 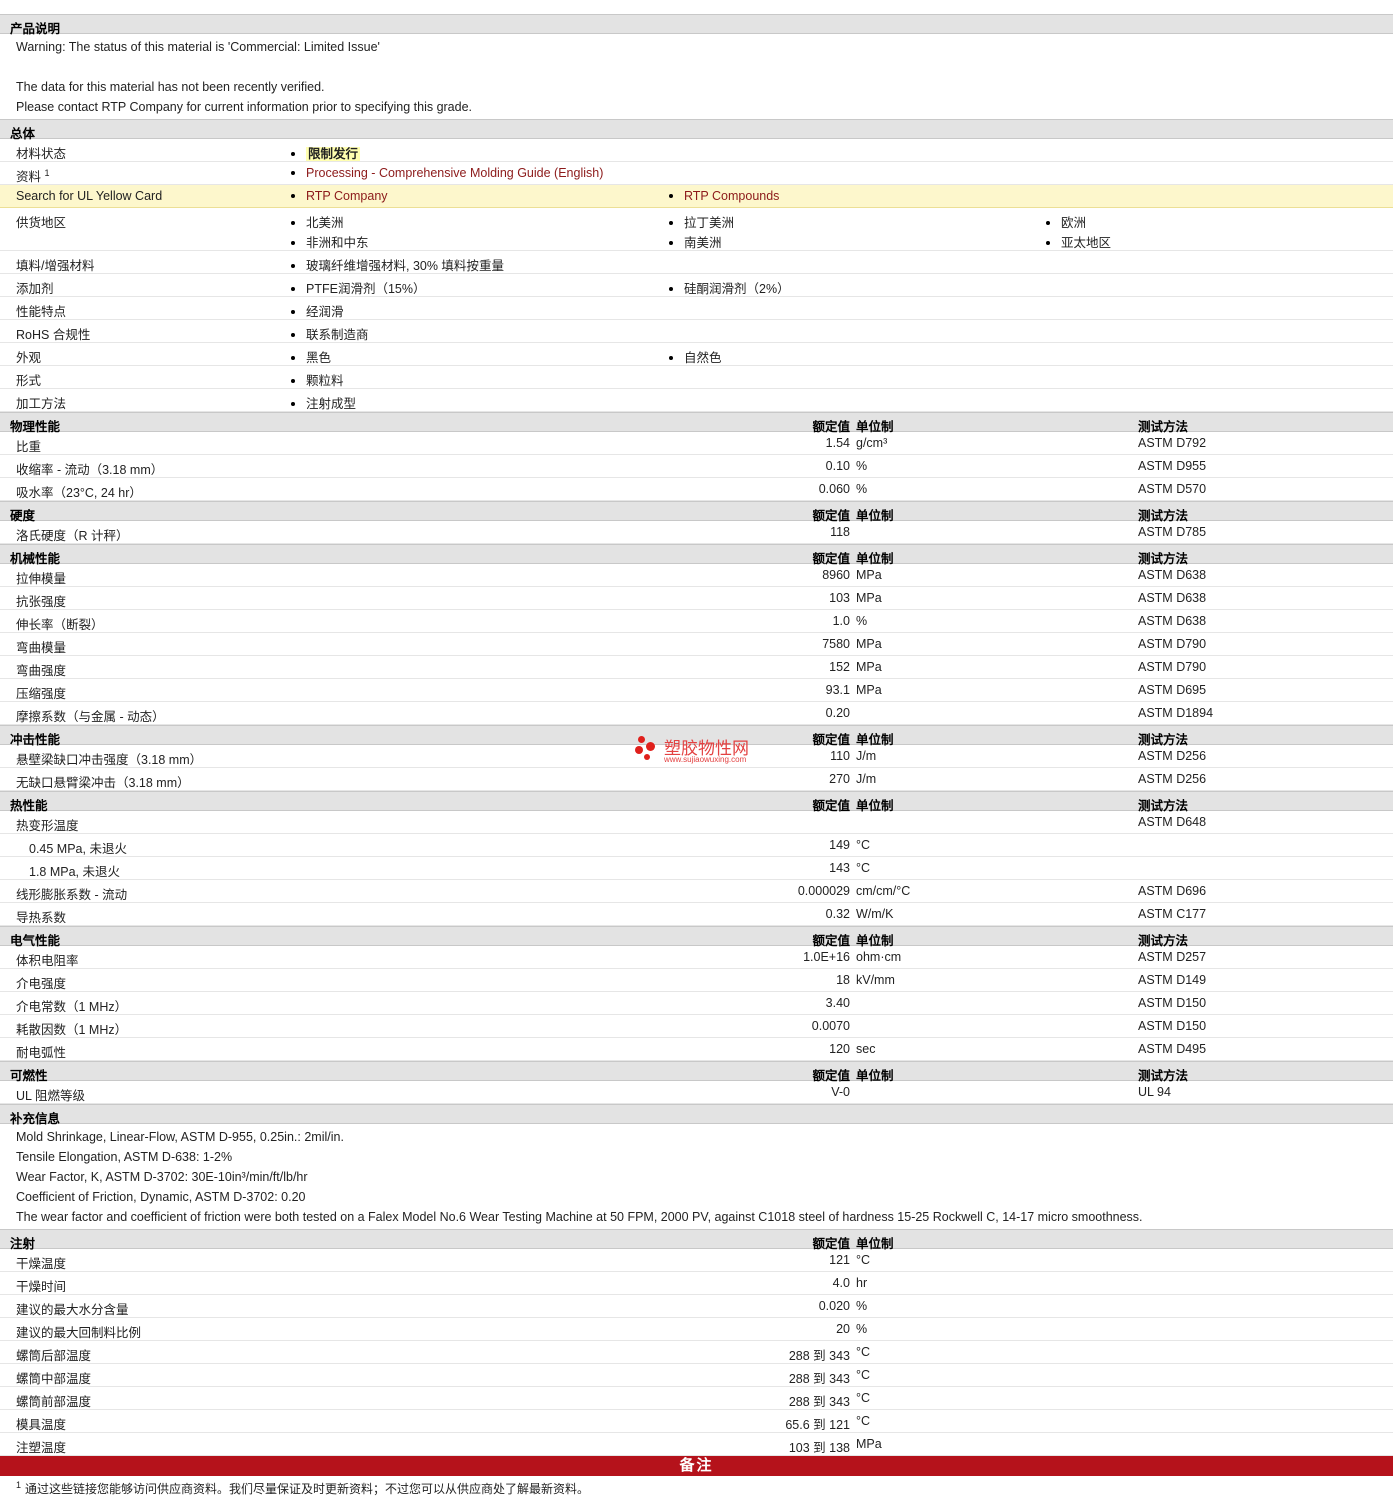 What do you see at coordinates (90, 717) in the screenshot?
I see `property-label: 摩擦系数（与金属 - 动态）` at bounding box center [90, 717].